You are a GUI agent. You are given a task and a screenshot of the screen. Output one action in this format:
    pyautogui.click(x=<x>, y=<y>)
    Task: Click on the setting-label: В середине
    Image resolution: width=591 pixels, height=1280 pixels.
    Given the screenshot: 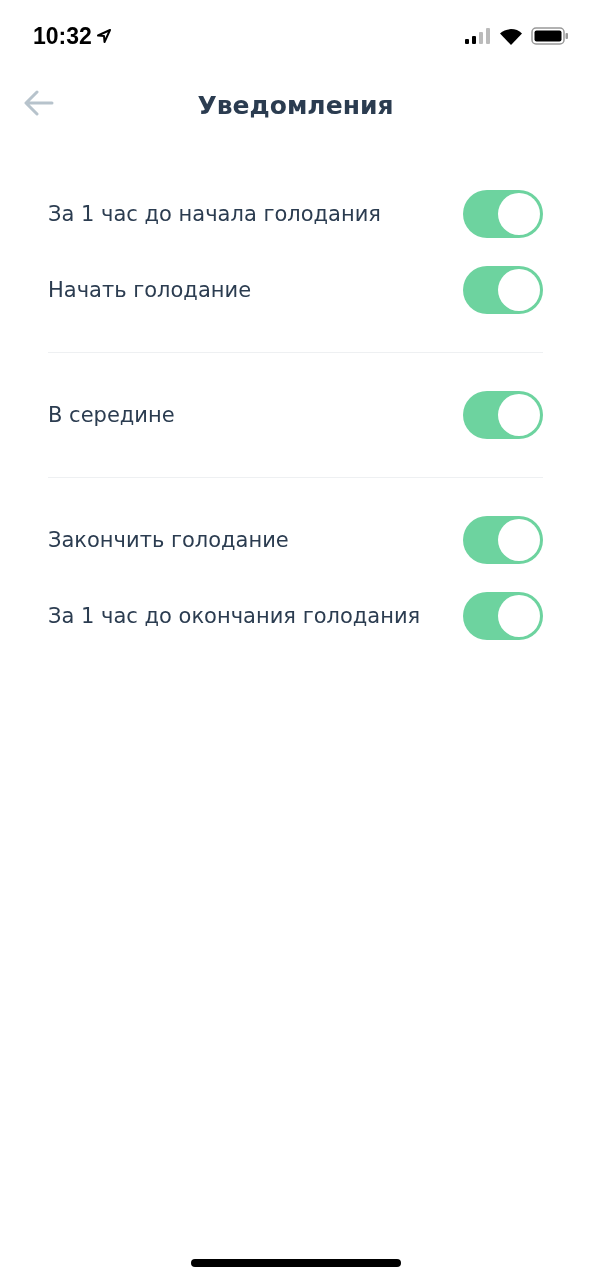 What is the action you would take?
    pyautogui.click(x=111, y=415)
    